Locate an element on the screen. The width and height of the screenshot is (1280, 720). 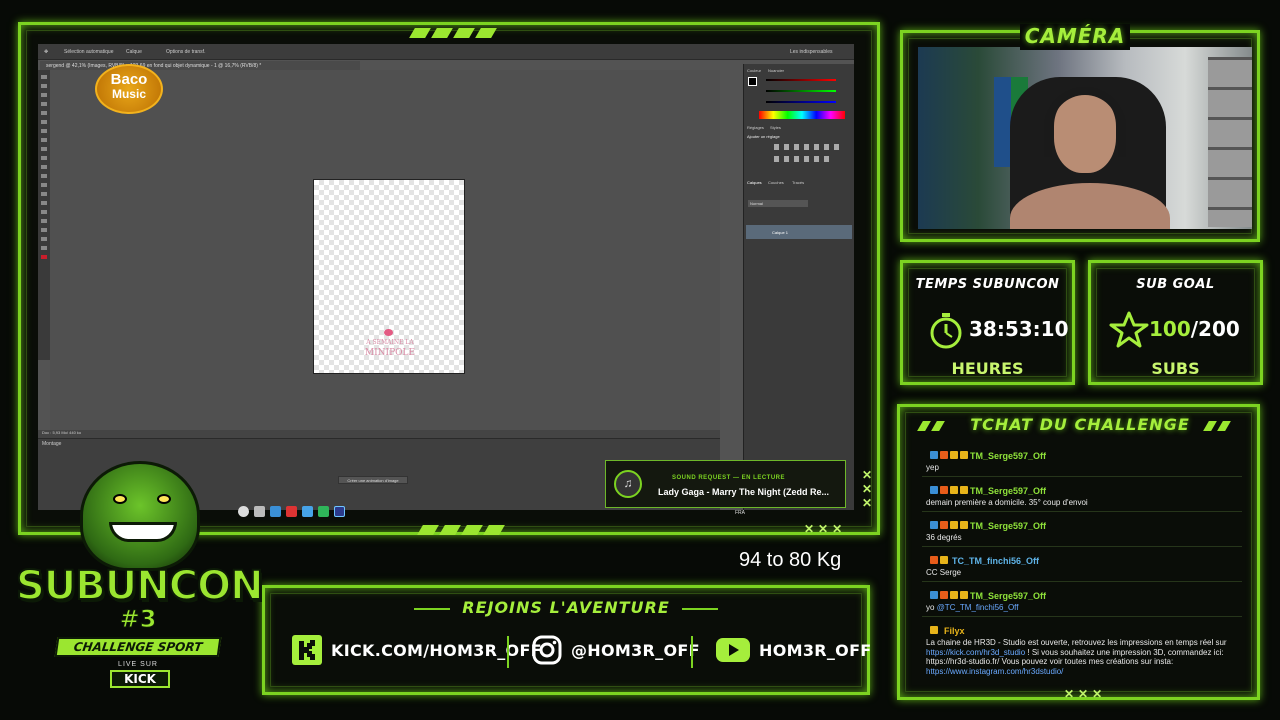
app-icon is located at coordinates (275, 511).